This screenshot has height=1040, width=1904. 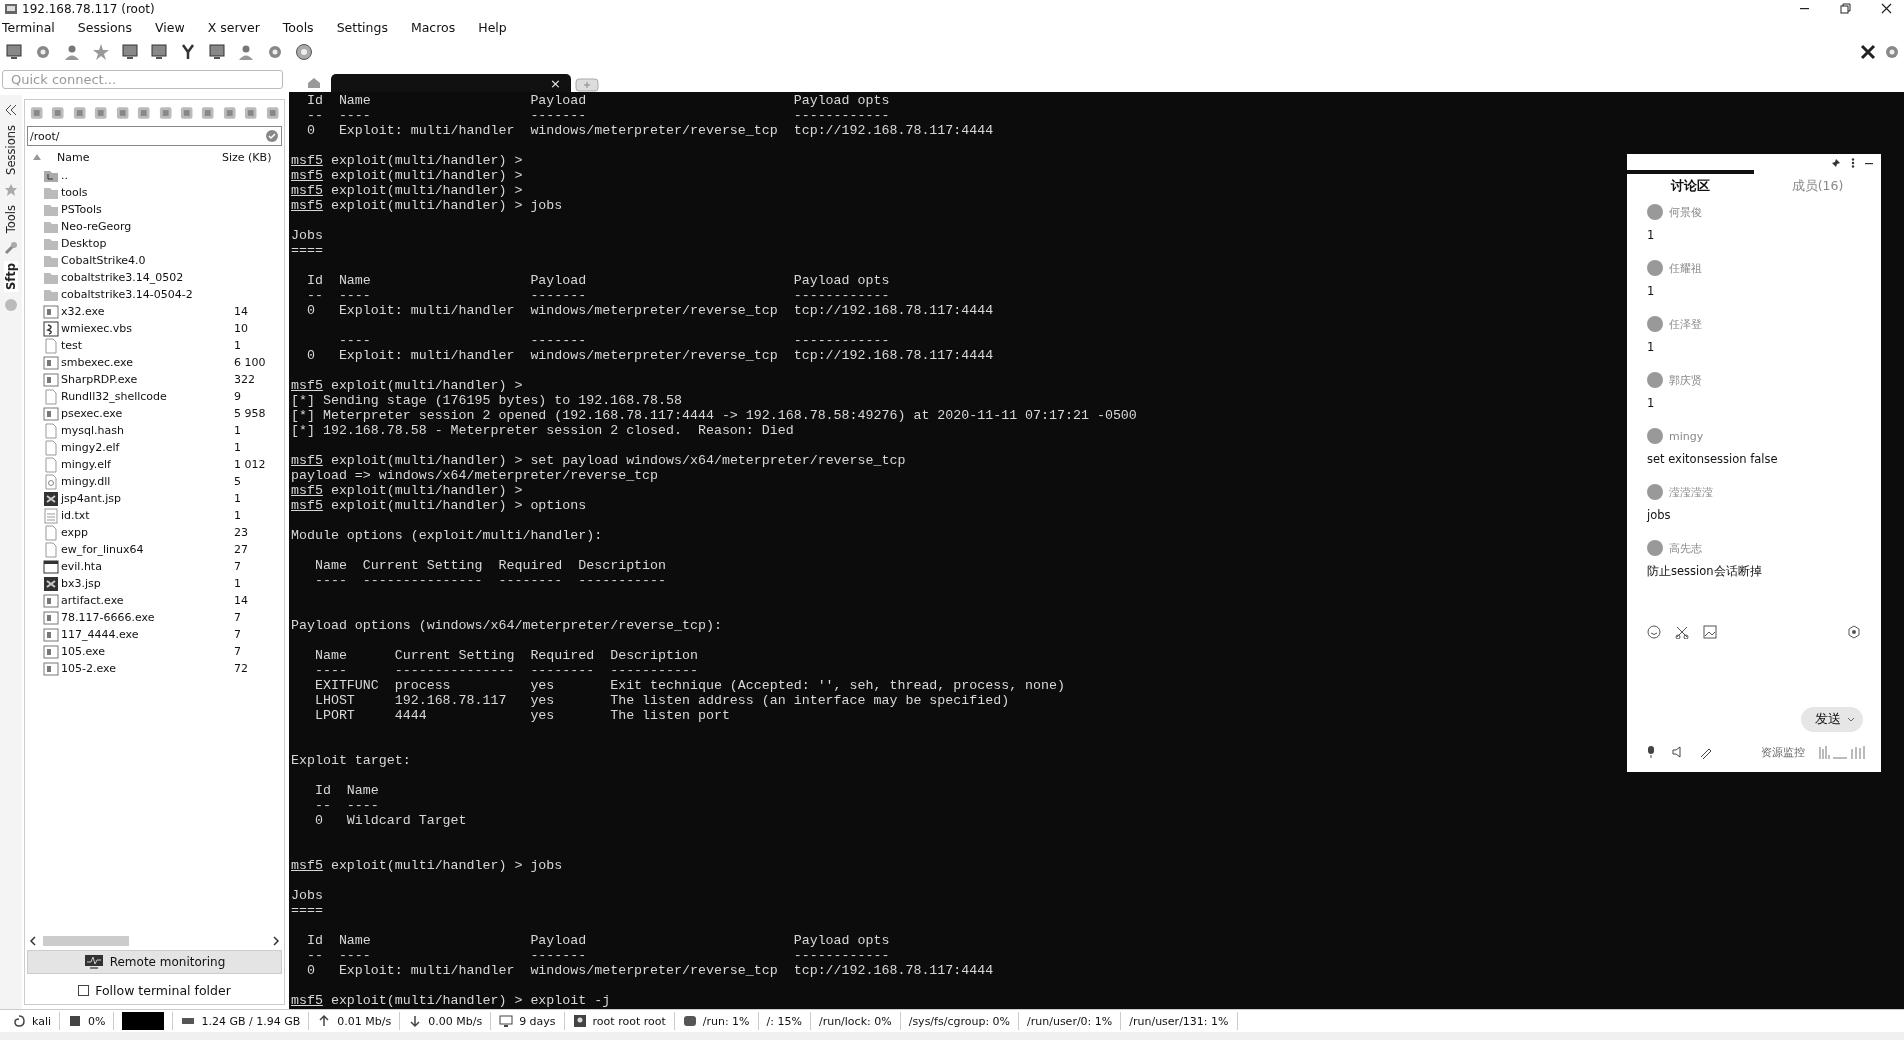 I want to click on file-name: PSTools, so click(x=147, y=209).